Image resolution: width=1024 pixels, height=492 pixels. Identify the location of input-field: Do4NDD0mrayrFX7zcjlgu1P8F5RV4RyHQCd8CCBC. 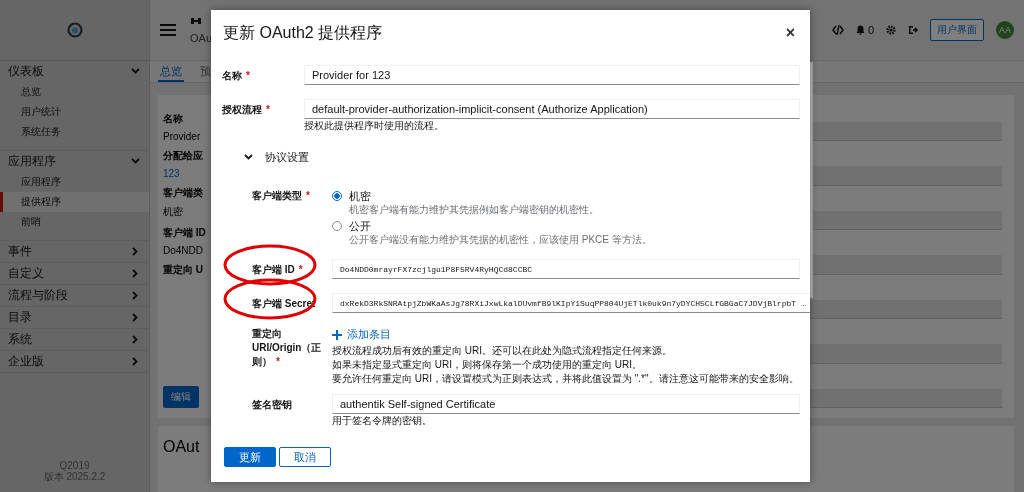
(566, 269).